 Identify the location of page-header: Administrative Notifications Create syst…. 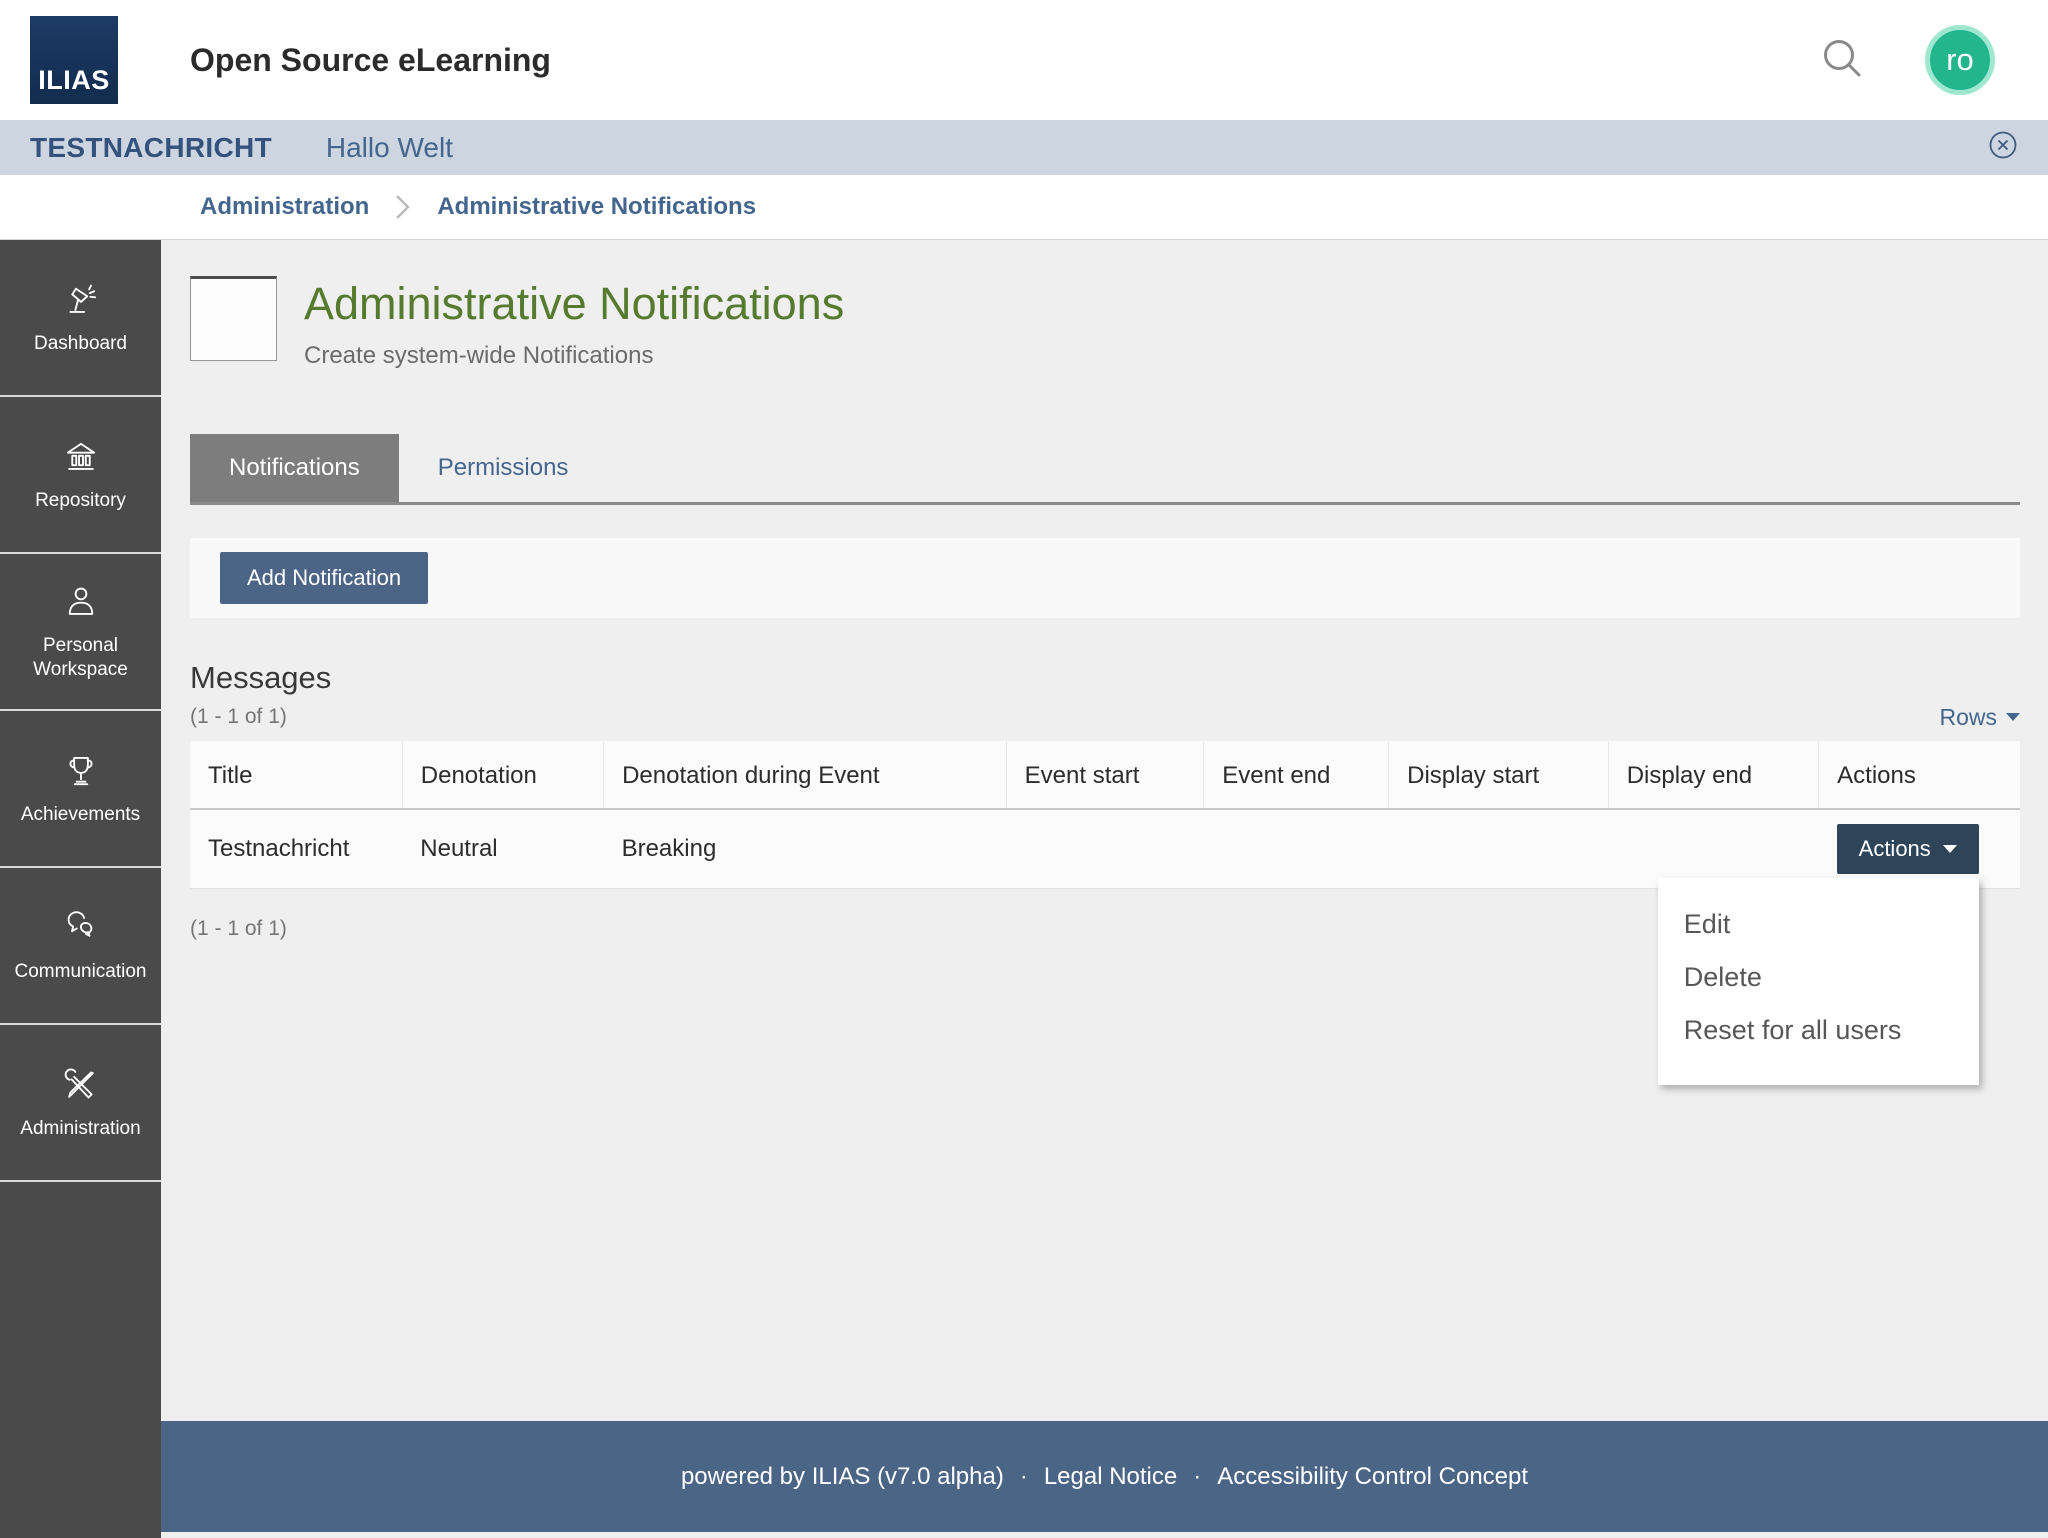
(1105, 323).